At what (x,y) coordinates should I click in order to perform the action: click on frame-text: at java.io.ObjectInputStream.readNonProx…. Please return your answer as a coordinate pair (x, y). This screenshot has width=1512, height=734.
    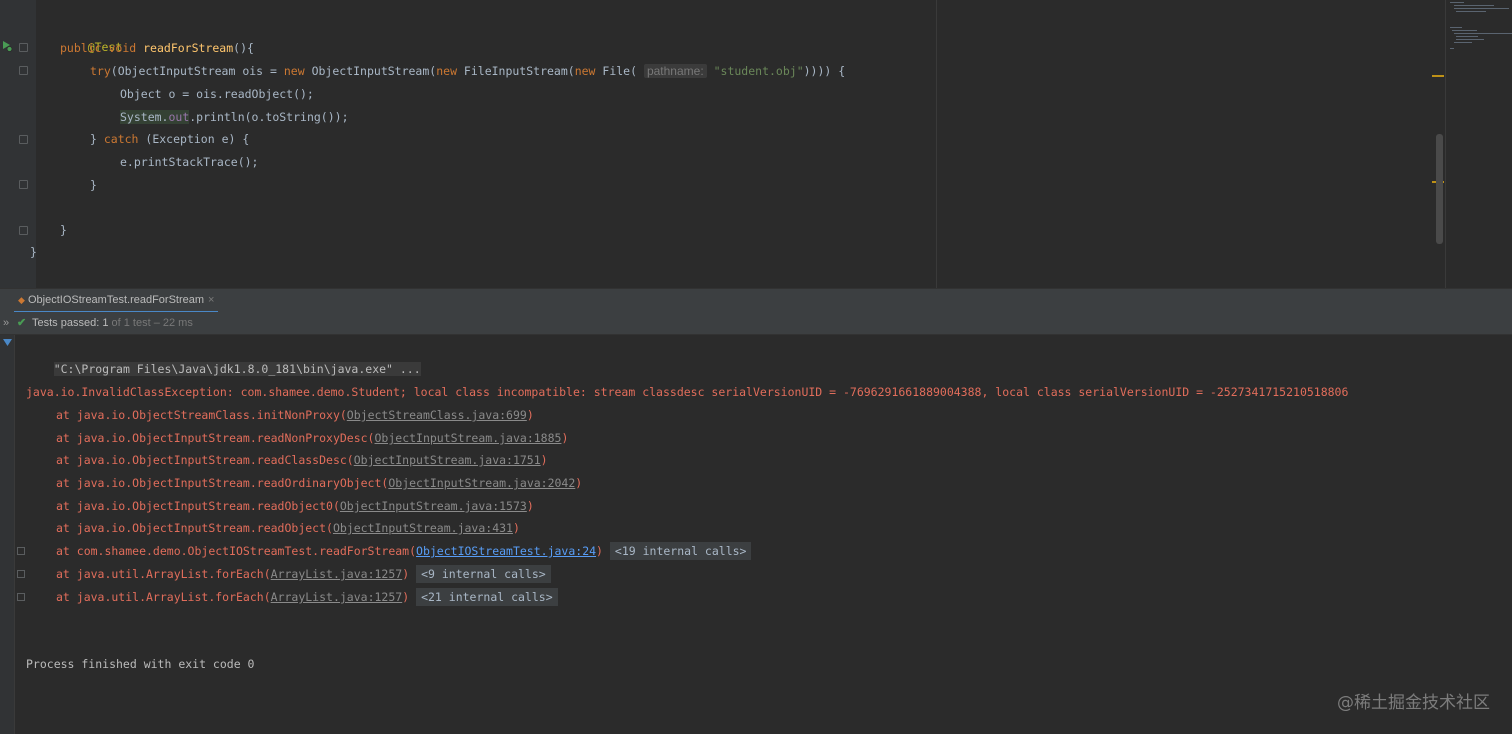
    Looking at the image, I should click on (215, 438).